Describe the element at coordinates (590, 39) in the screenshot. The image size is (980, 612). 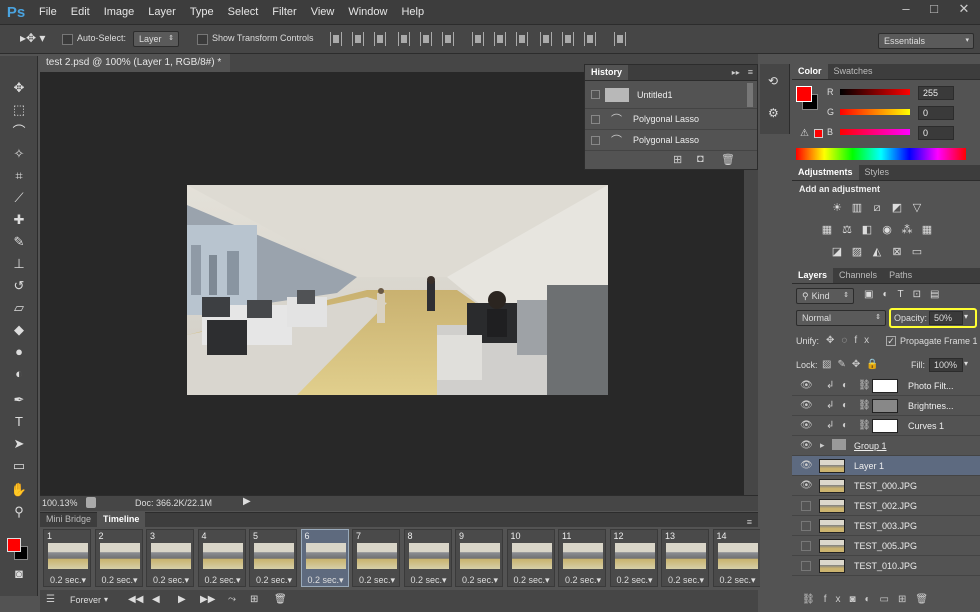
I see `distribute-right-icon` at that location.